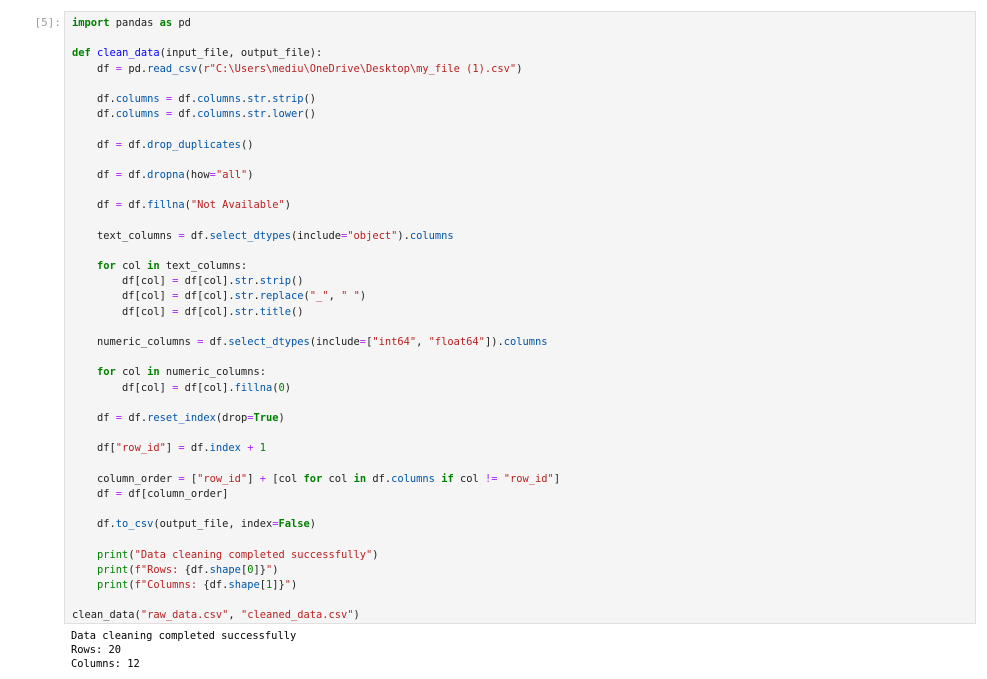 Image resolution: width=987 pixels, height=679 pixels. I want to click on code-token: pandas, so click(134, 23).